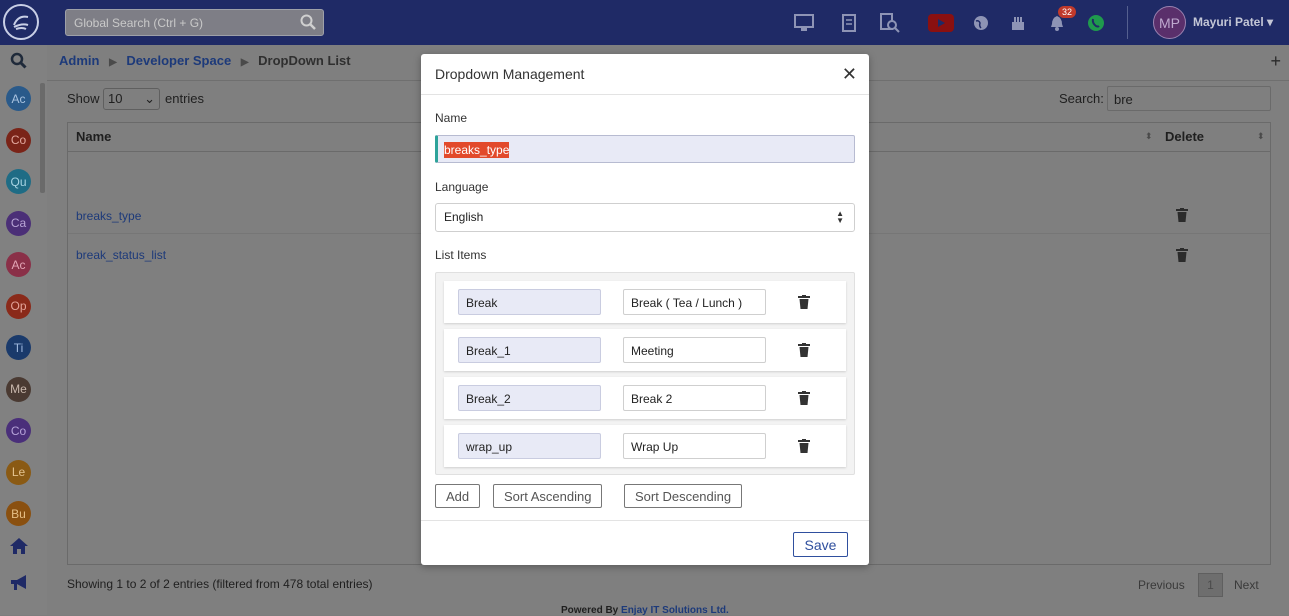  Describe the element at coordinates (18, 389) in the screenshot. I see `sidebar-item: Me` at that location.